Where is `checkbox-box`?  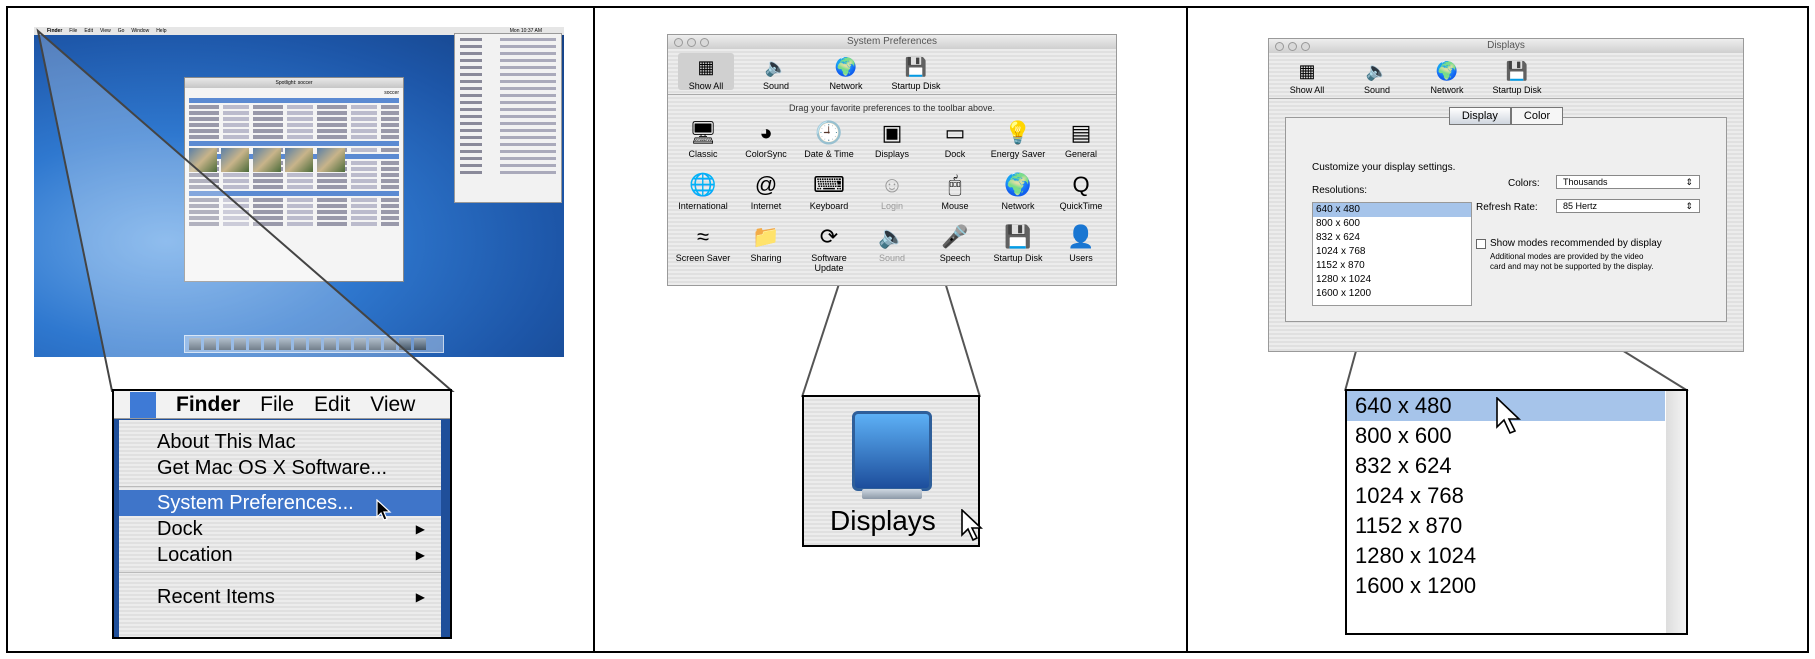
checkbox-box is located at coordinates (1481, 243).